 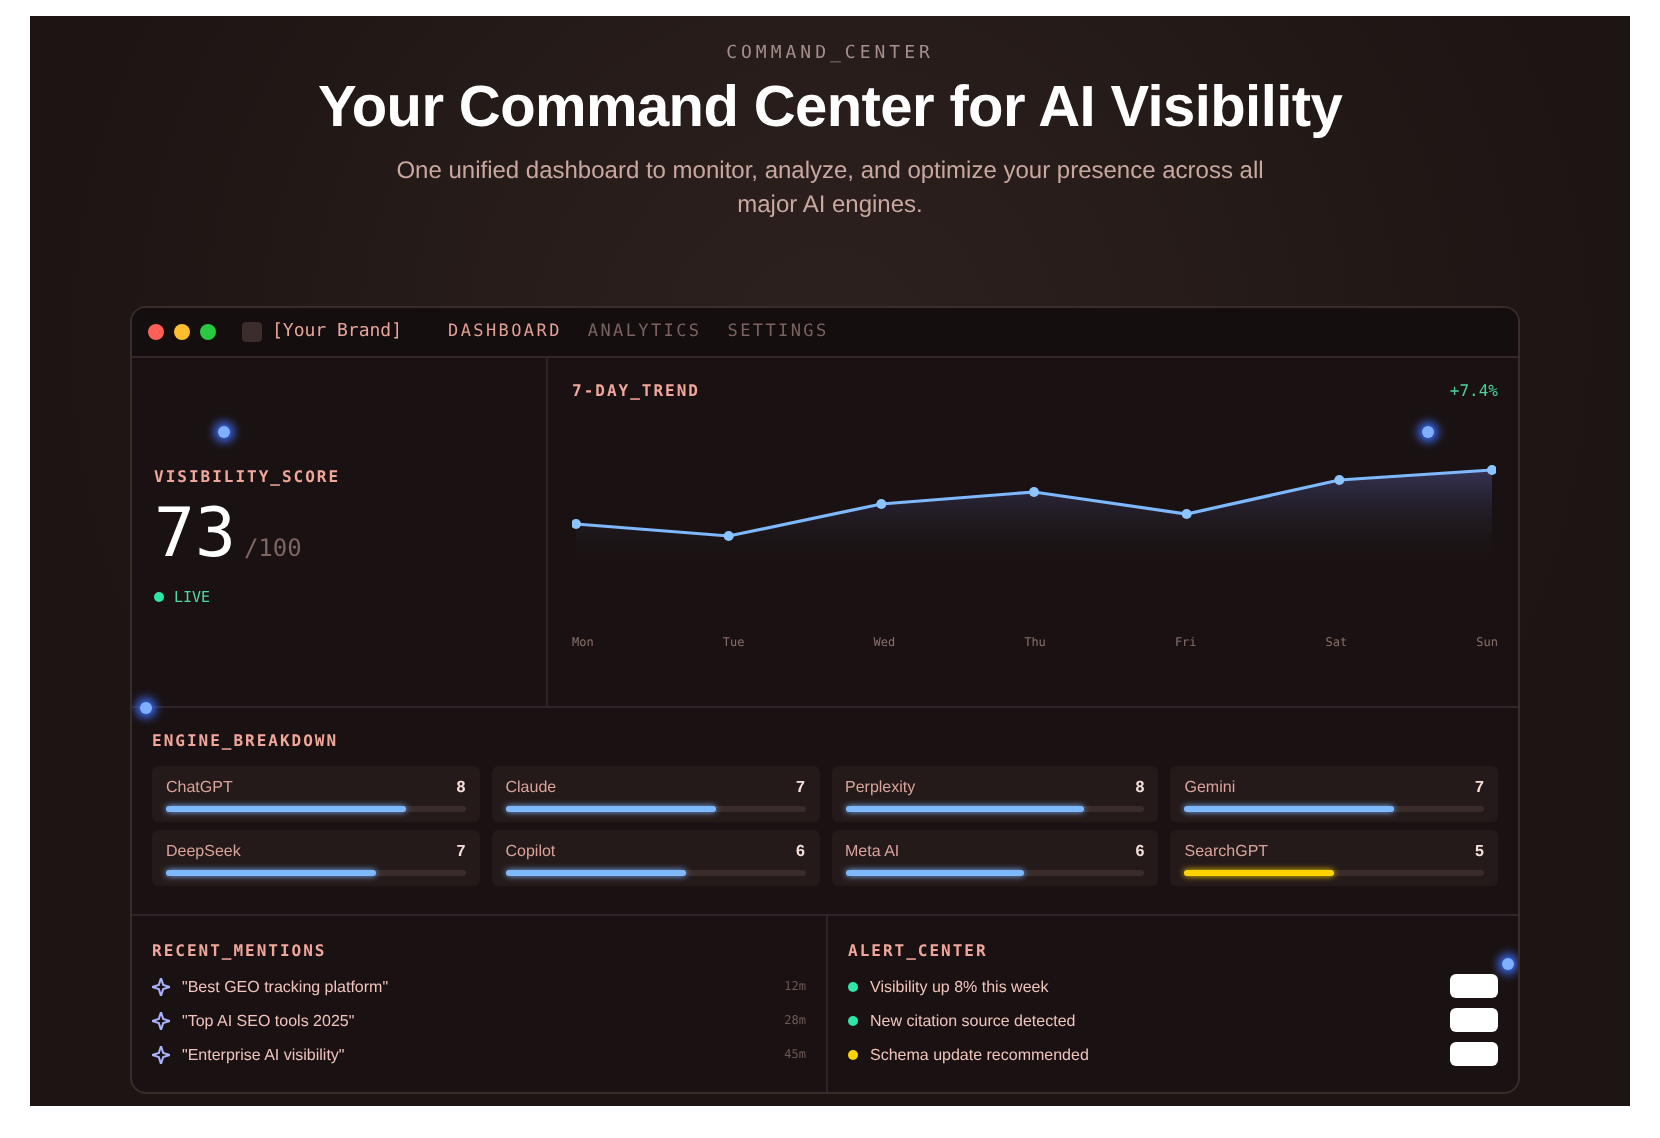 I want to click on panel-title: ENGINE_BREAKDOWN, so click(x=246, y=741).